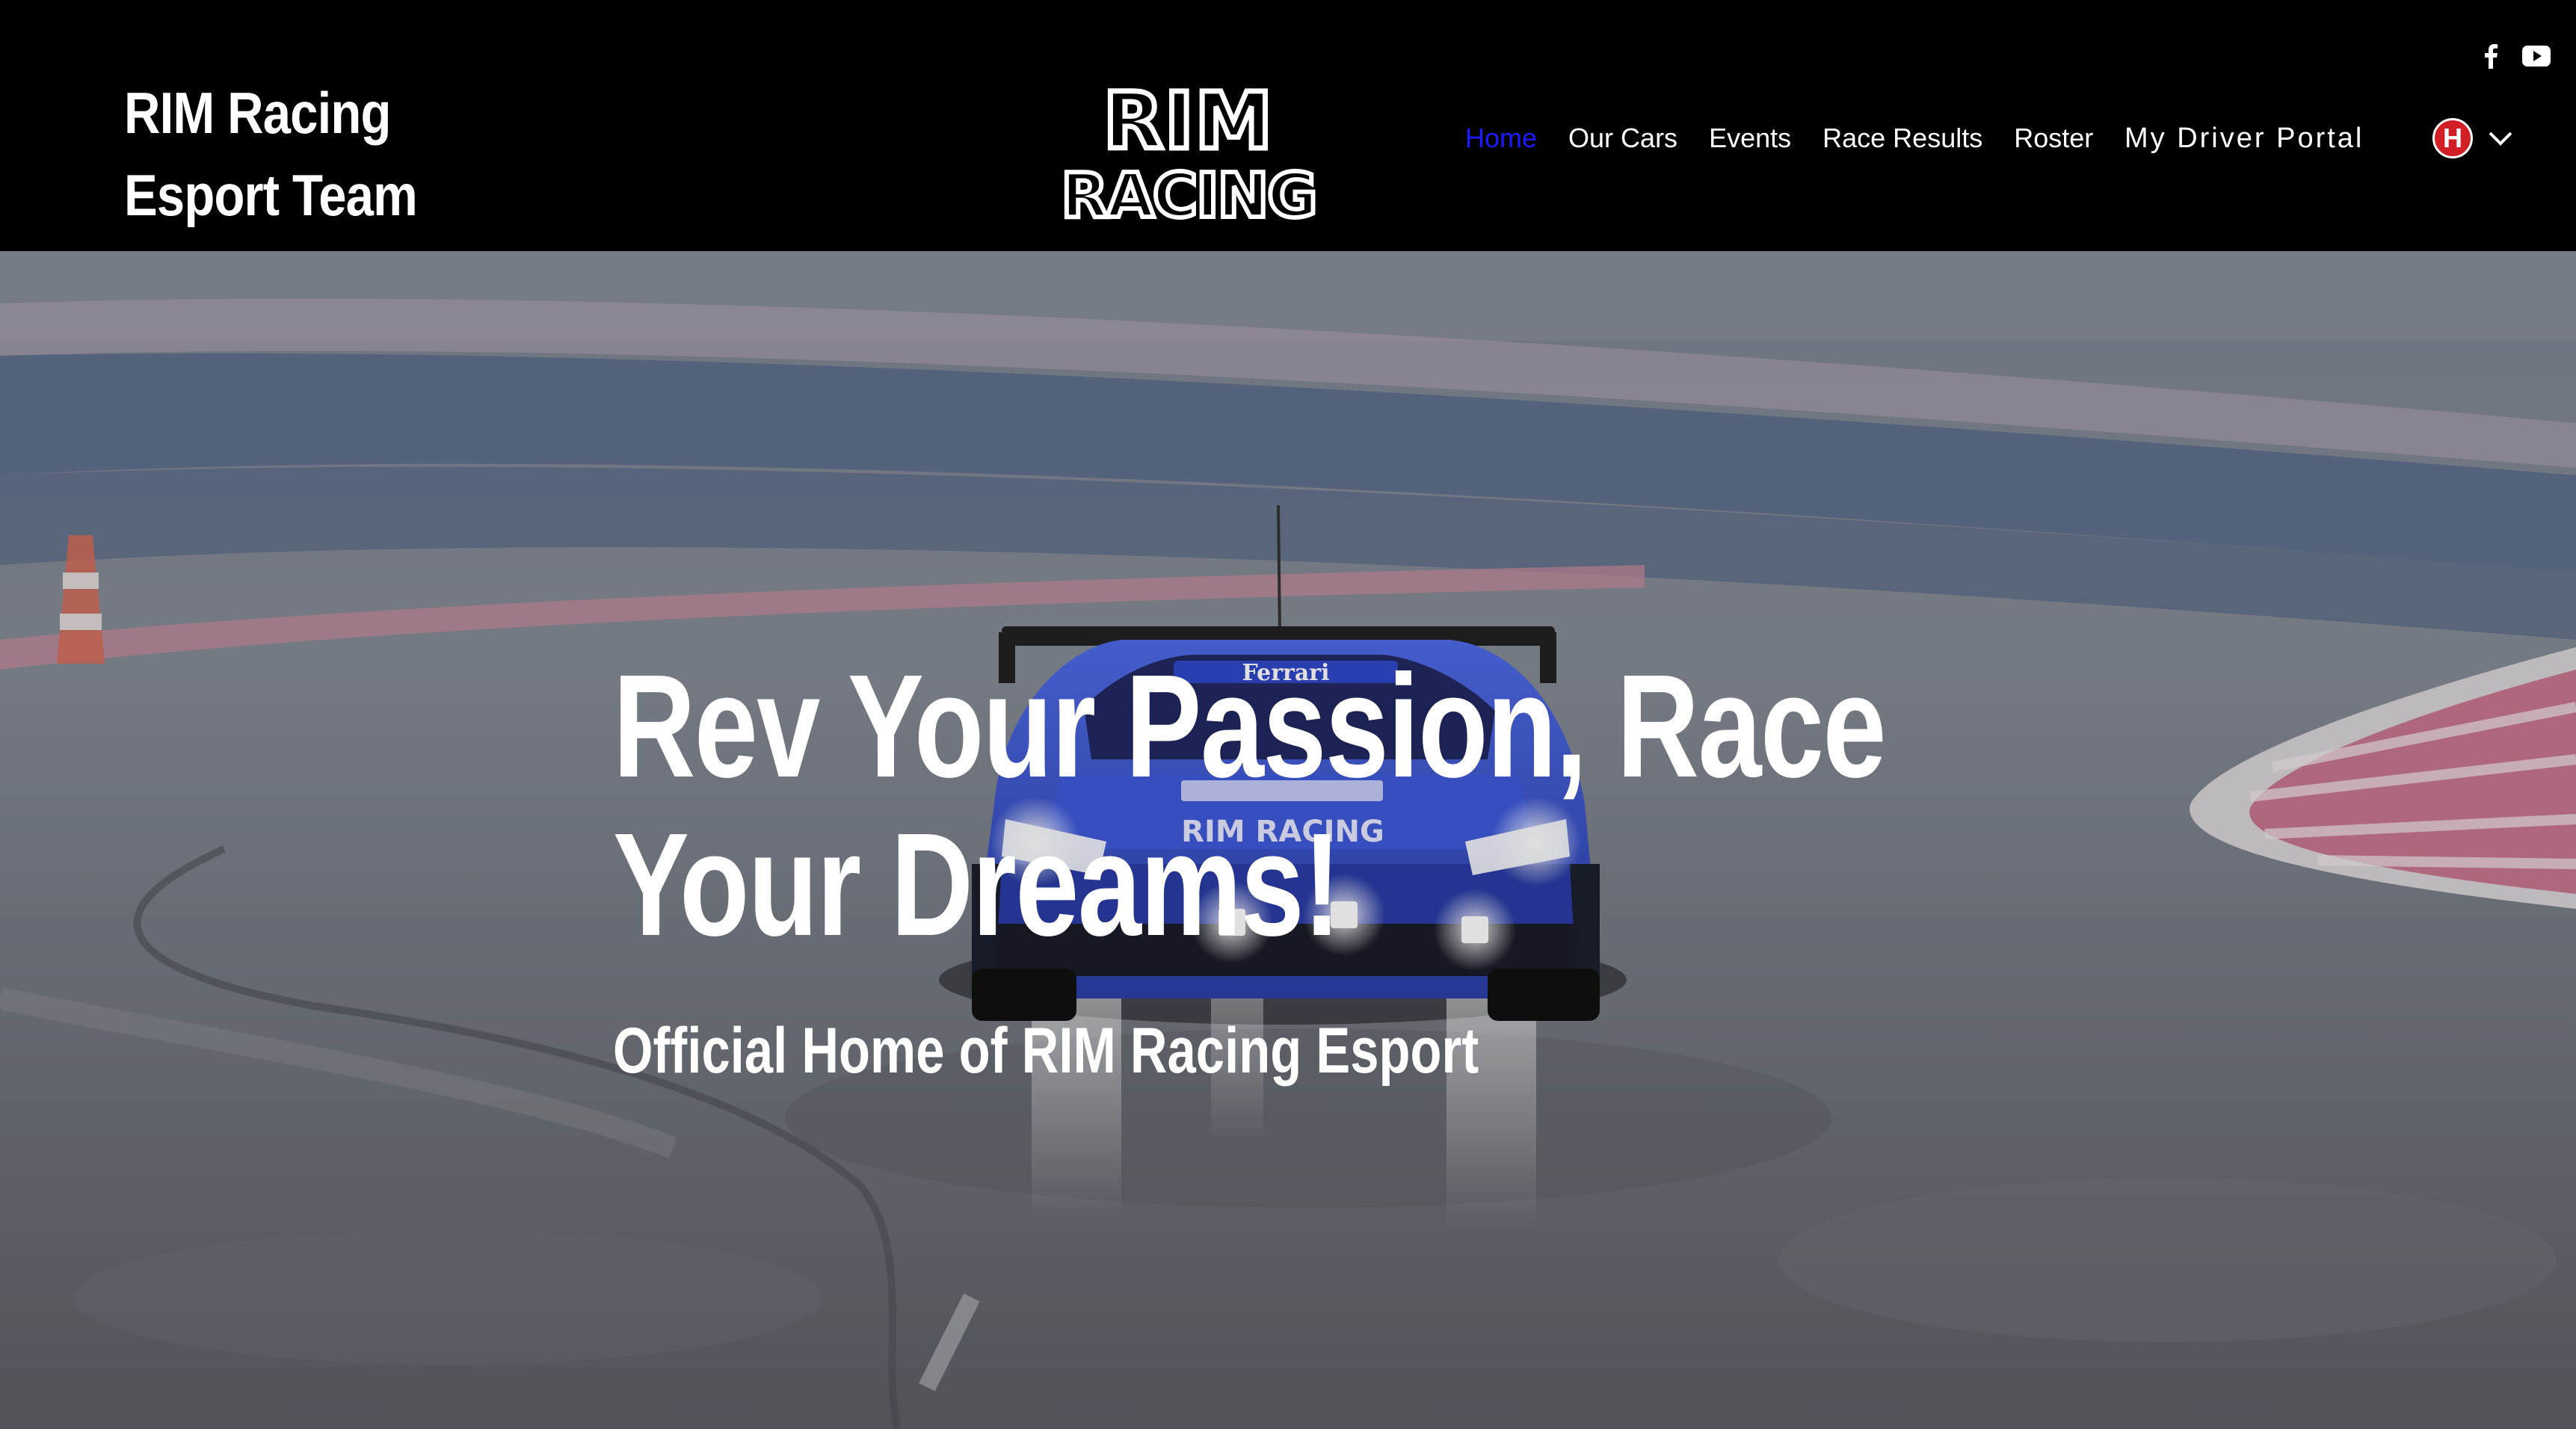 The image size is (2576, 1429). What do you see at coordinates (1622, 139) in the screenshot?
I see `nav-item-our-cars: Our Cars` at bounding box center [1622, 139].